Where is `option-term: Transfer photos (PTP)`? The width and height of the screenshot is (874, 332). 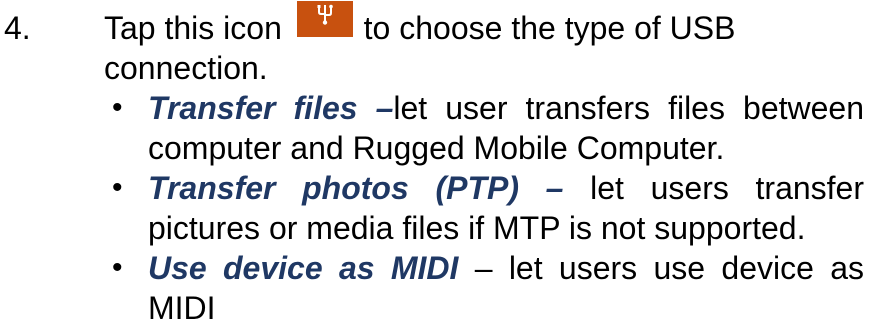
option-term: Transfer photos (PTP) is located at coordinates (333, 188).